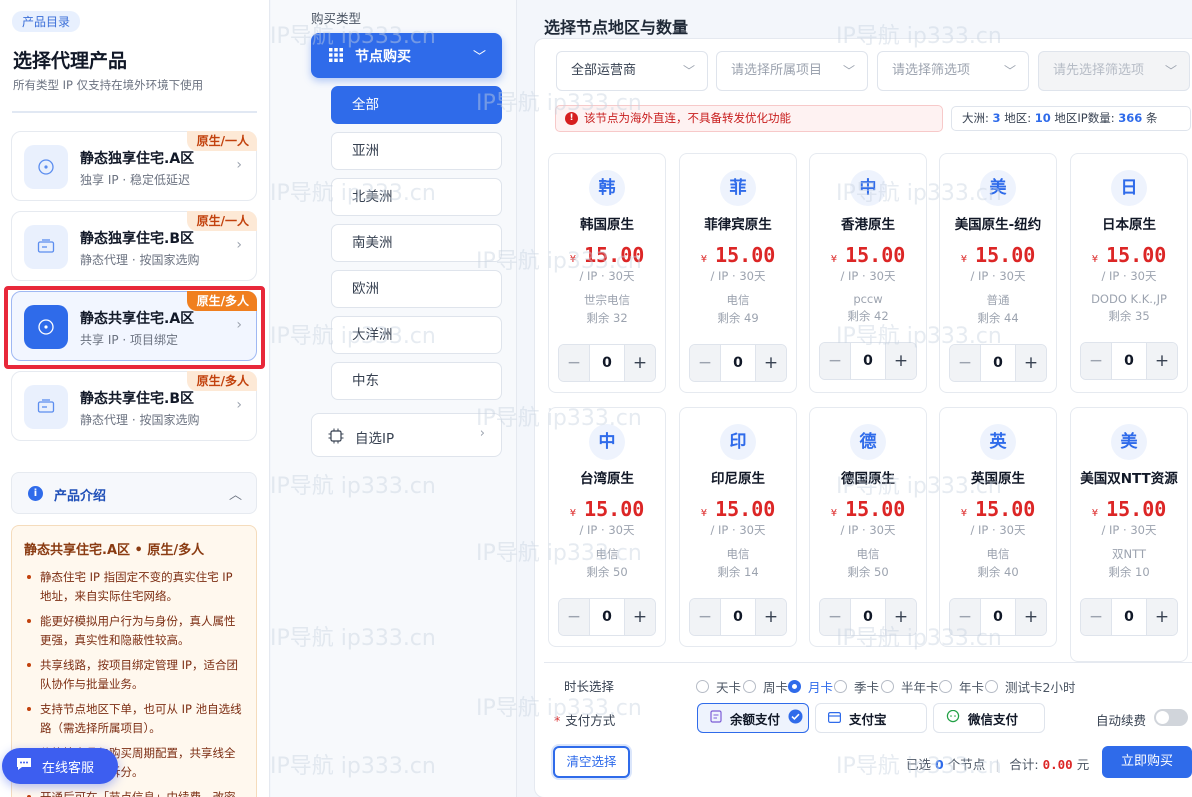 The height and width of the screenshot is (797, 1192). Describe the element at coordinates (24, 766) in the screenshot. I see `chat-icon` at that location.